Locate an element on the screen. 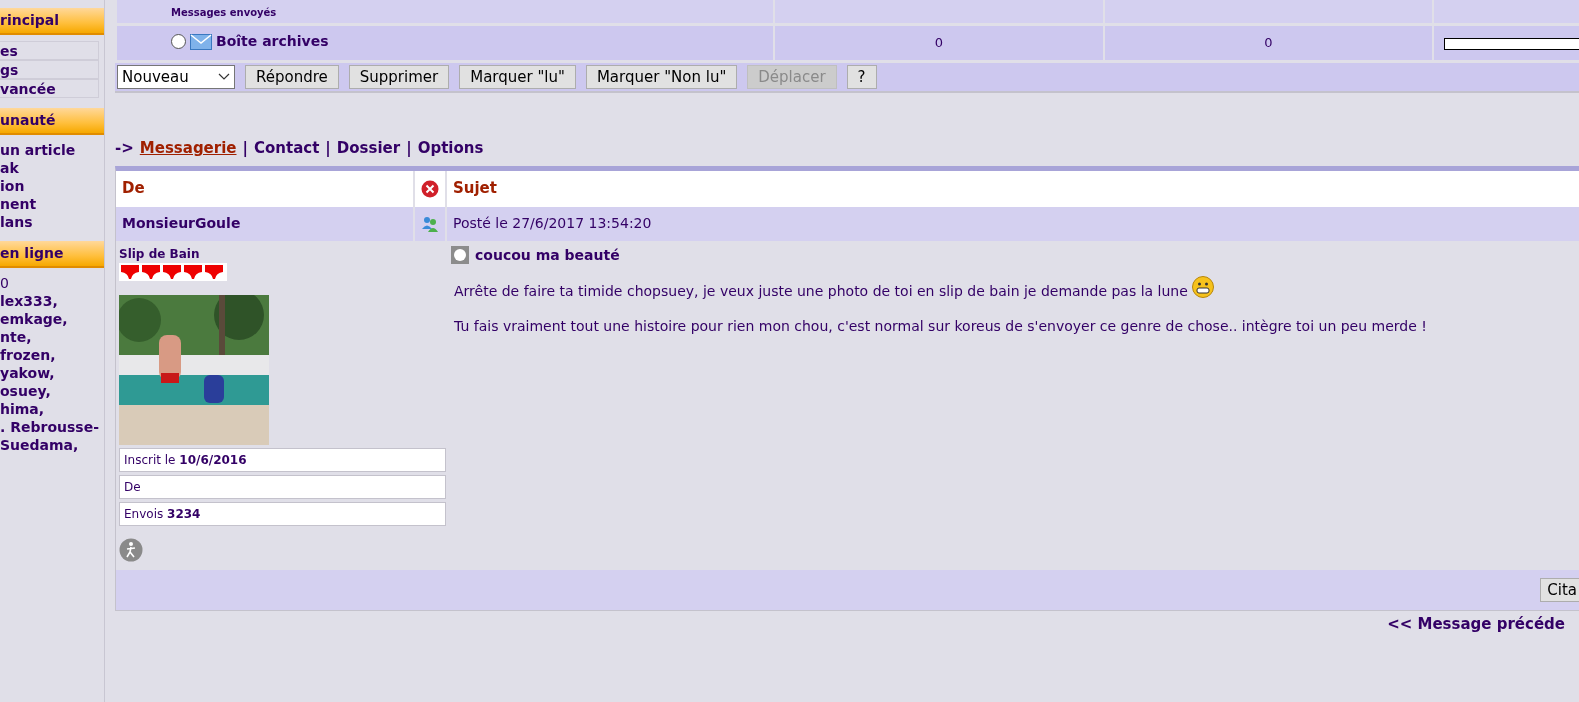 This screenshot has height=702, width=1579. toolbar-button: ? is located at coordinates (861, 77).